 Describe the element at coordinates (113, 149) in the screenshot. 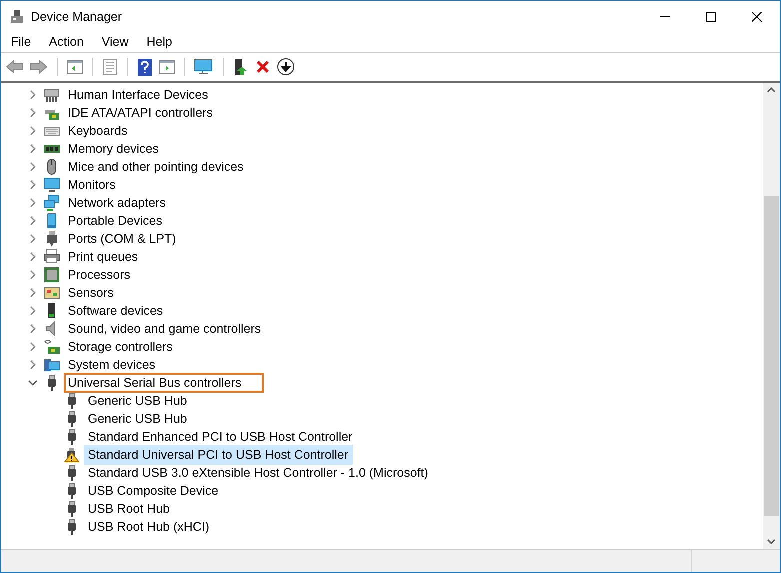

I see `tree-item: Memory devices` at that location.